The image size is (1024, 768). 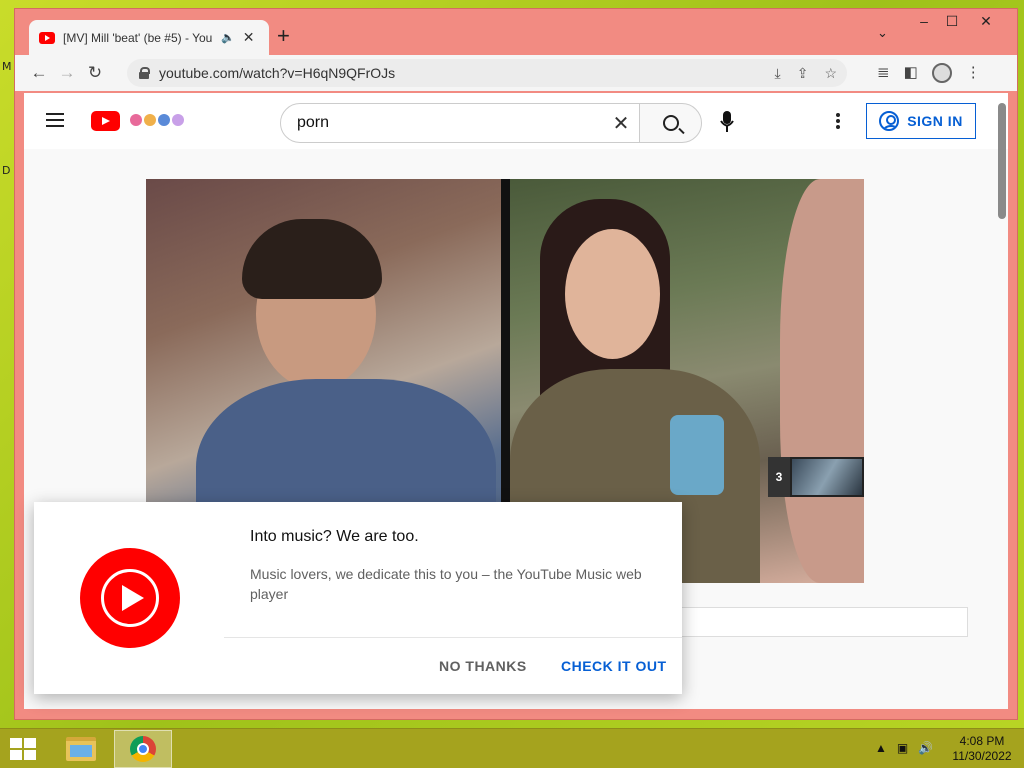 What do you see at coordinates (952, 21) in the screenshot?
I see `maximize-button: ☐` at bounding box center [952, 21].